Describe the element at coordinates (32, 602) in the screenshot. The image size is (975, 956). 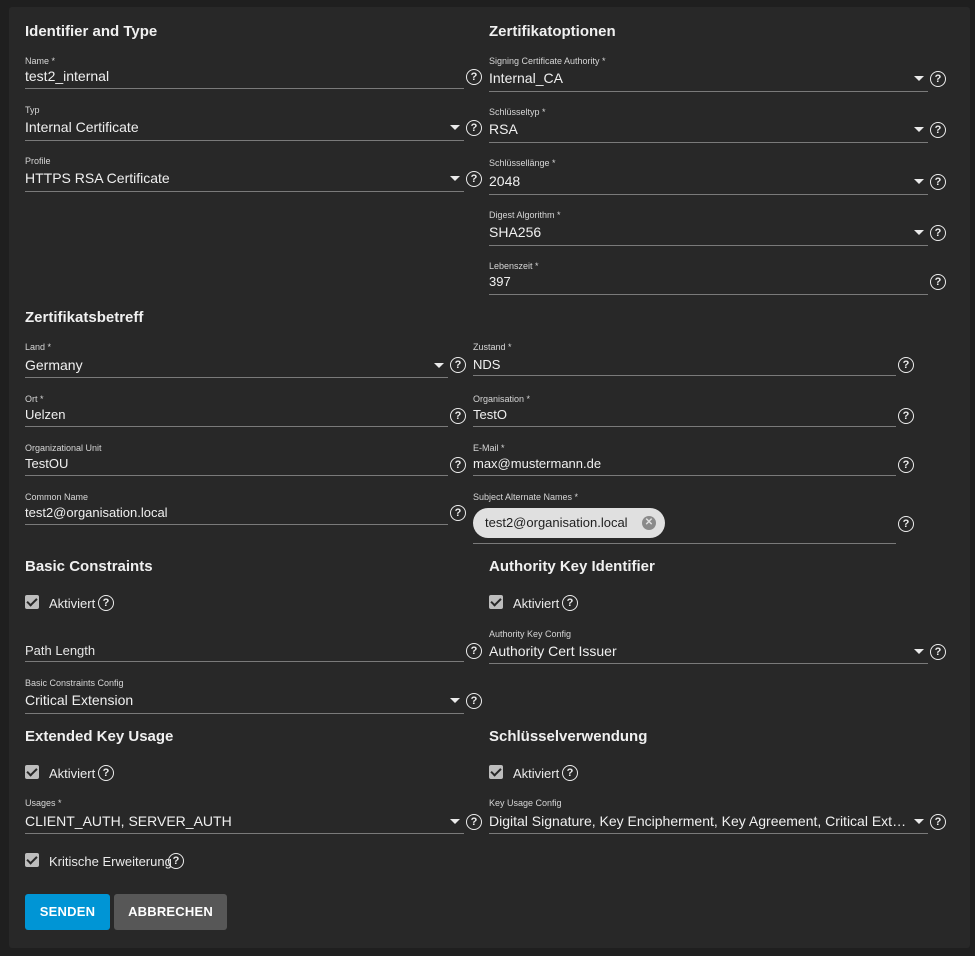
I see `bc-enabled-checkbox` at that location.